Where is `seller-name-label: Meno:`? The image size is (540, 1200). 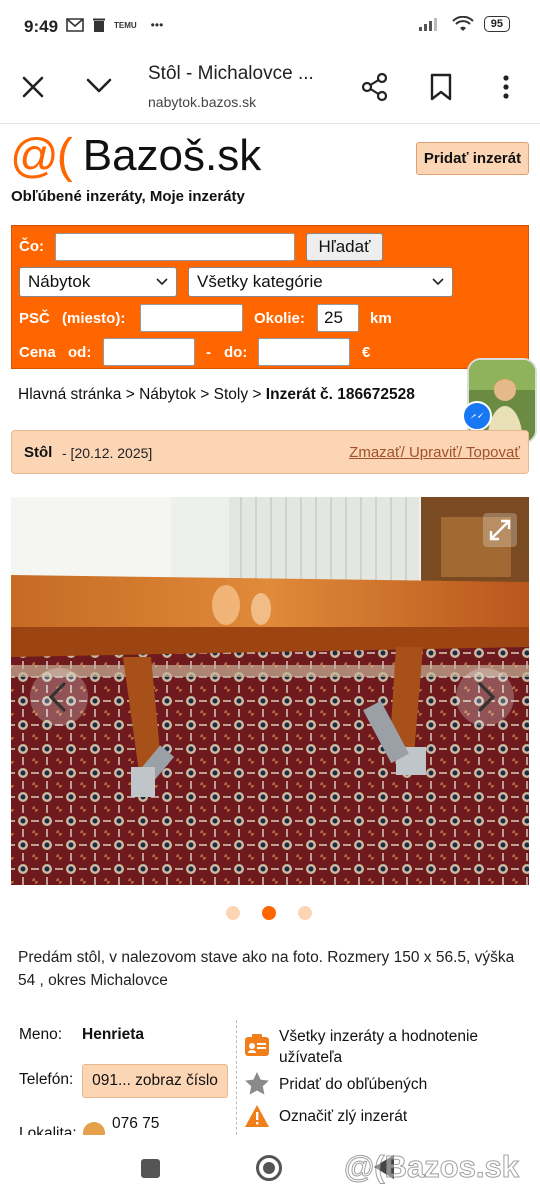 seller-name-label: Meno: is located at coordinates (41, 1034).